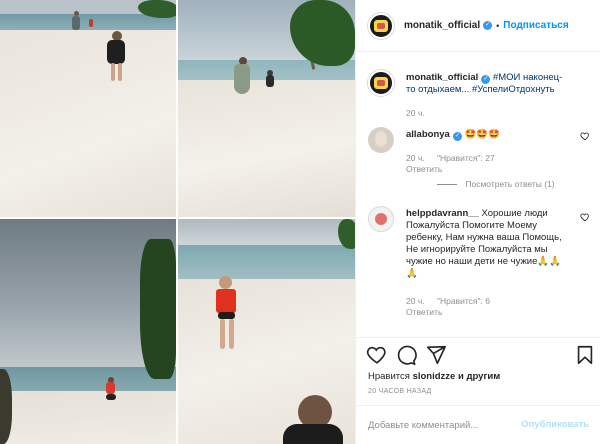 Image resolution: width=600 pixels, height=444 pixels. Describe the element at coordinates (442, 25) in the screenshot. I see `post-author-username: monatik_official` at that location.